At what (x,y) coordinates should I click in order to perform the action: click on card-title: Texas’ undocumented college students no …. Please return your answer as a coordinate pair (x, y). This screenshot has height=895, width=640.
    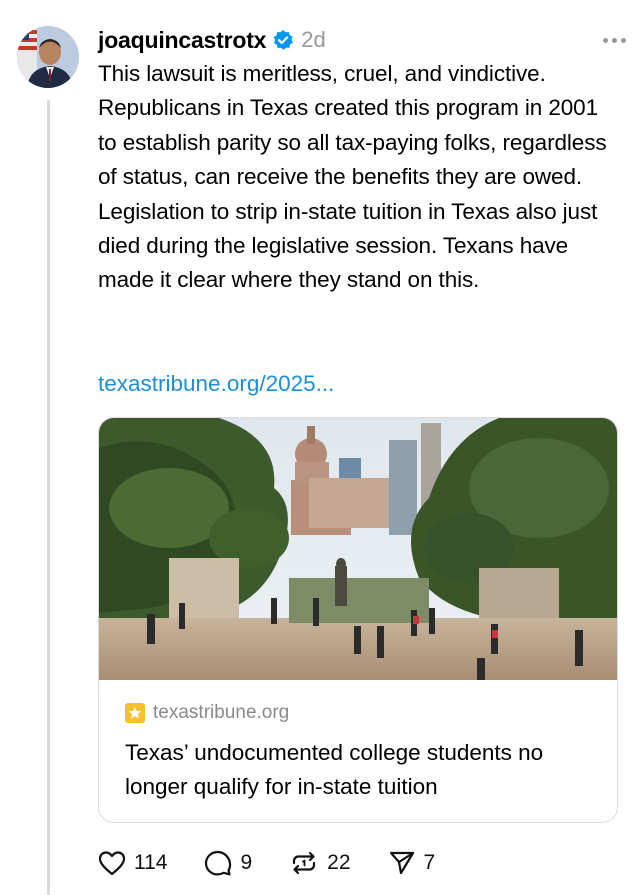
    Looking at the image, I should click on (334, 769).